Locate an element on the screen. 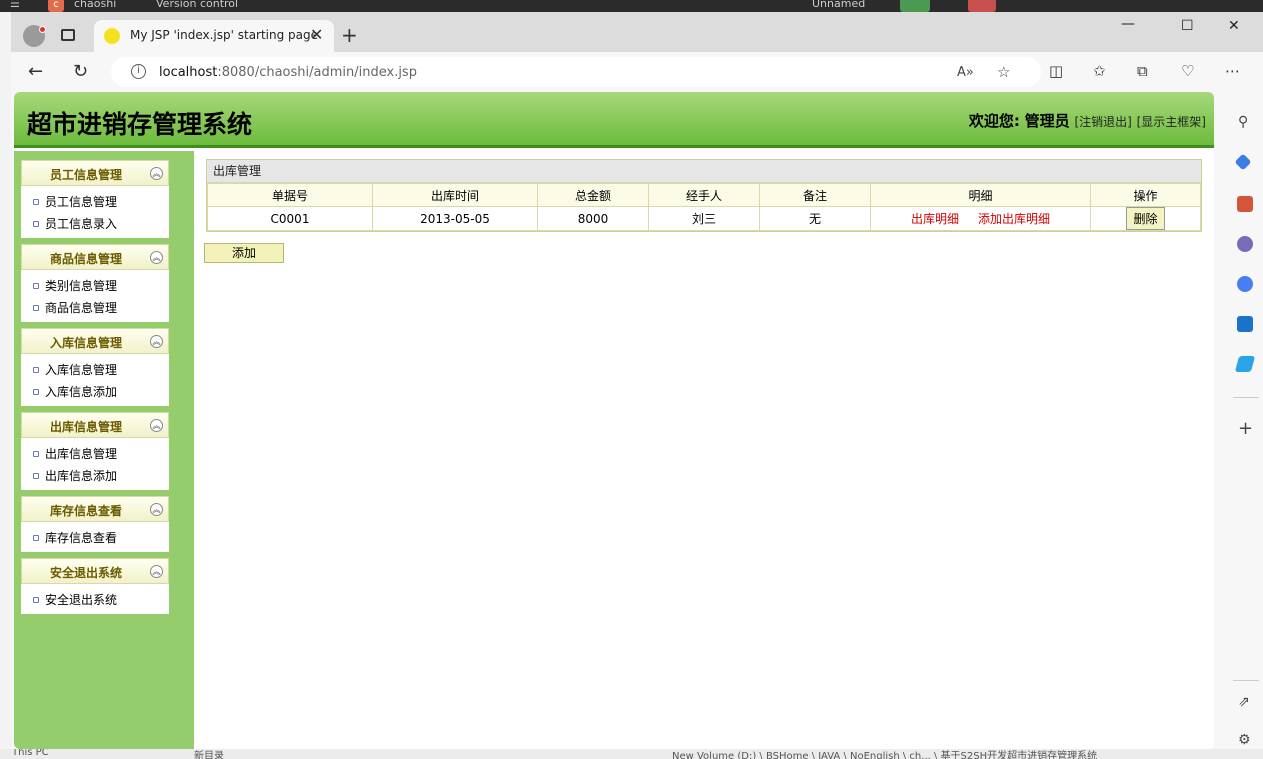  cell-handler: 刘三 is located at coordinates (704, 218).